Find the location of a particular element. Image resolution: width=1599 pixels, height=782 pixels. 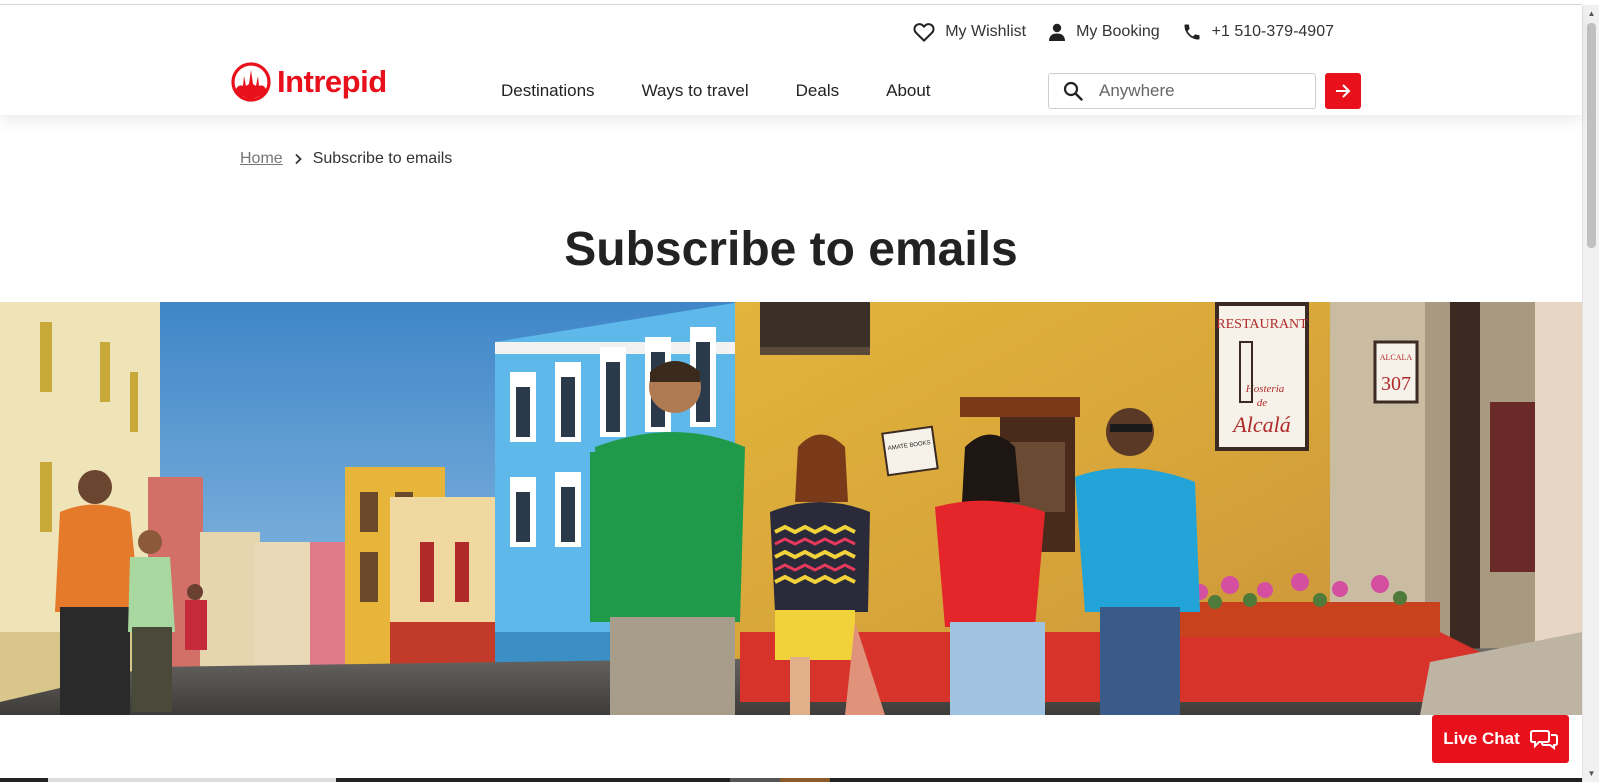

vertical-scrollbar: ▲ ▼ is located at coordinates (1590, 393).